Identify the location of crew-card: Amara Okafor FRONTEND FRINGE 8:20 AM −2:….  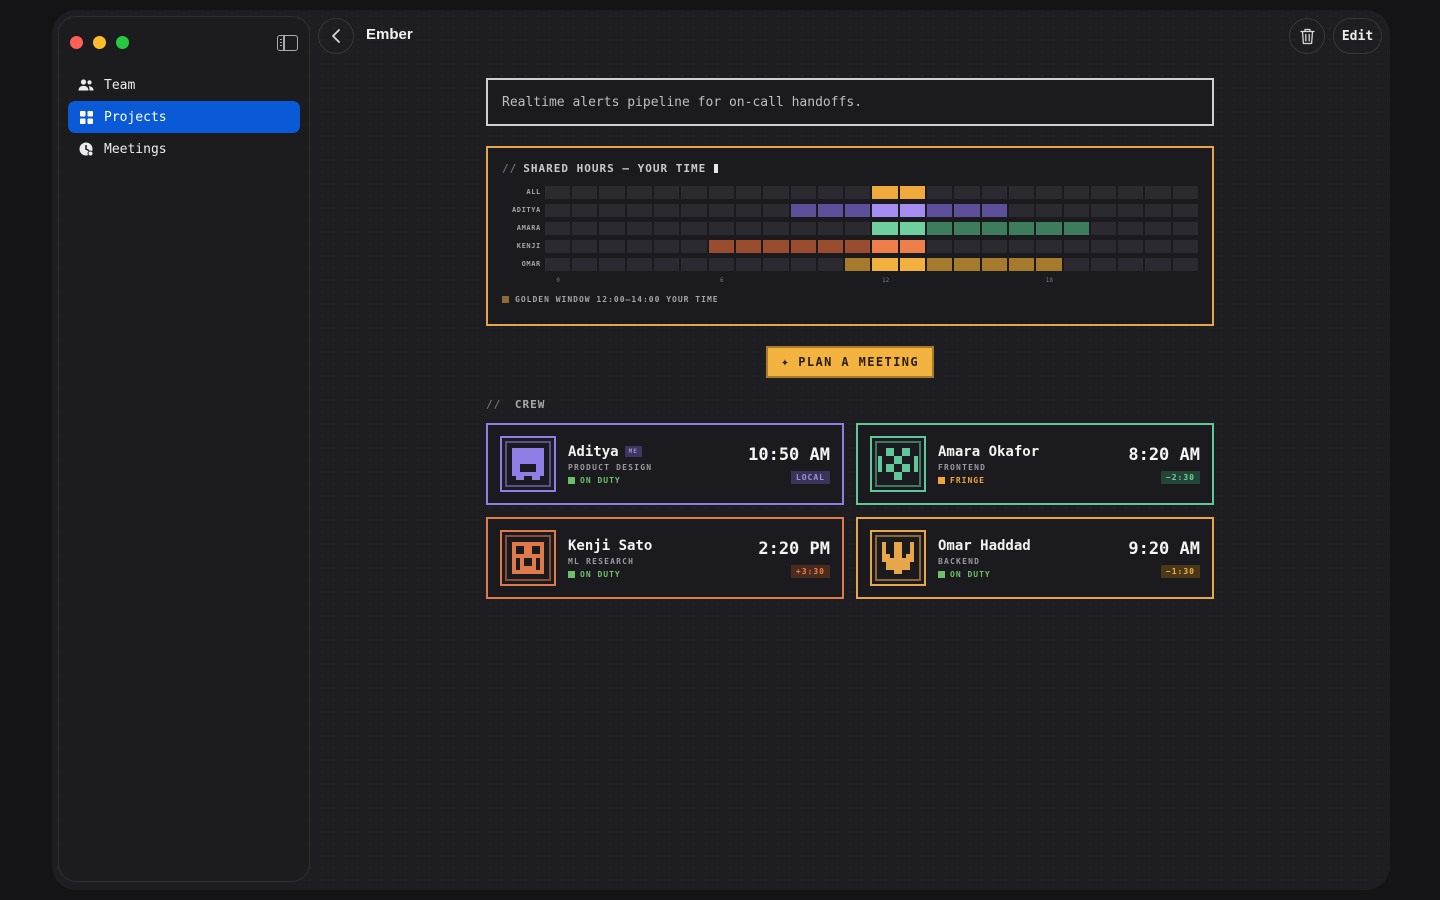
(1037, 466).